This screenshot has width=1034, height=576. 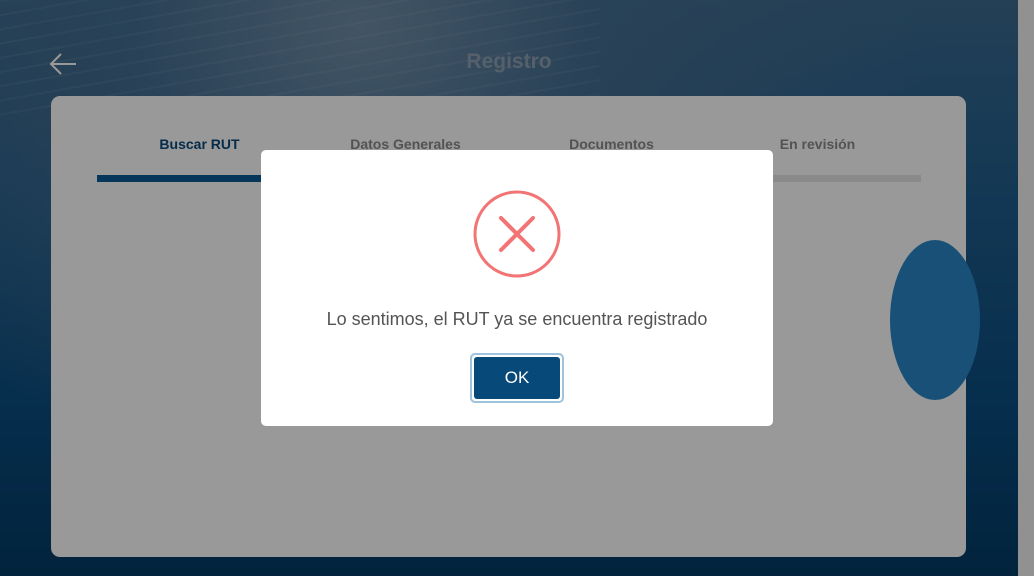 I want to click on error-x-icon, so click(x=517, y=234).